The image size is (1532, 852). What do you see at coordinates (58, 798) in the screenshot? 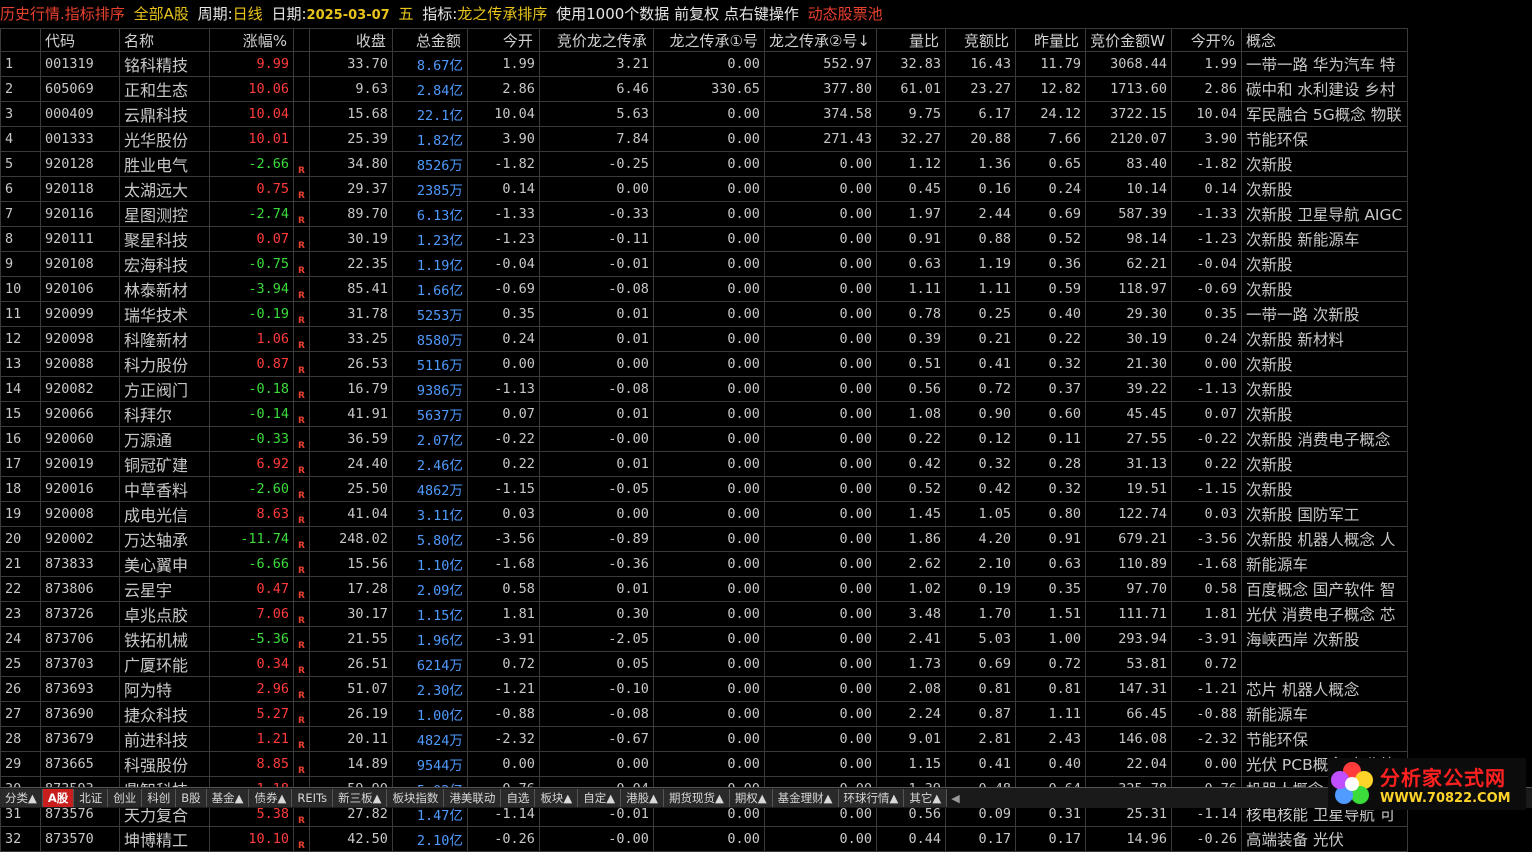
I see `tab-1: A股` at bounding box center [58, 798].